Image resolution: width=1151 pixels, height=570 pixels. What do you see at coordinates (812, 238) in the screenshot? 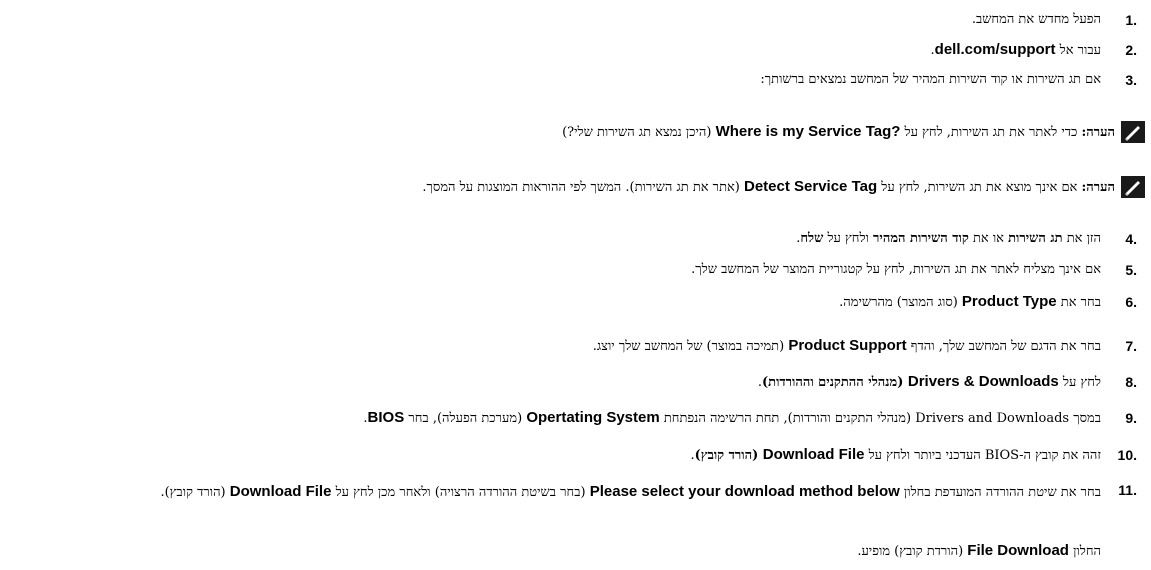
I see `send-button-label: שלח` at bounding box center [812, 238].